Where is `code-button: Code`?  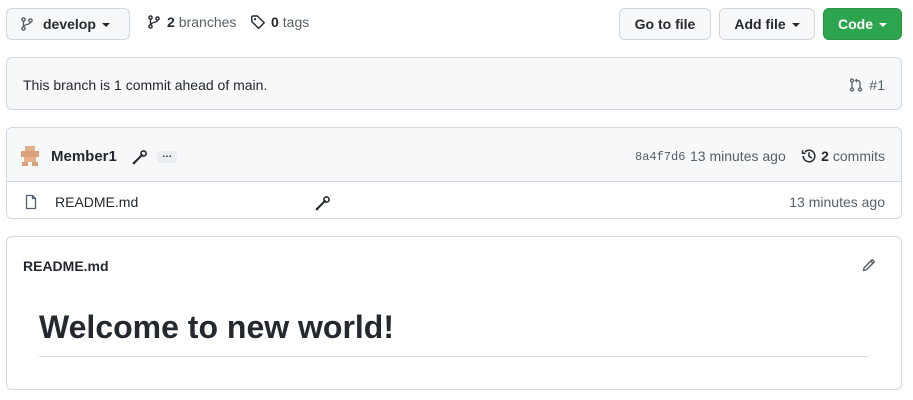
code-button: Code is located at coordinates (862, 24).